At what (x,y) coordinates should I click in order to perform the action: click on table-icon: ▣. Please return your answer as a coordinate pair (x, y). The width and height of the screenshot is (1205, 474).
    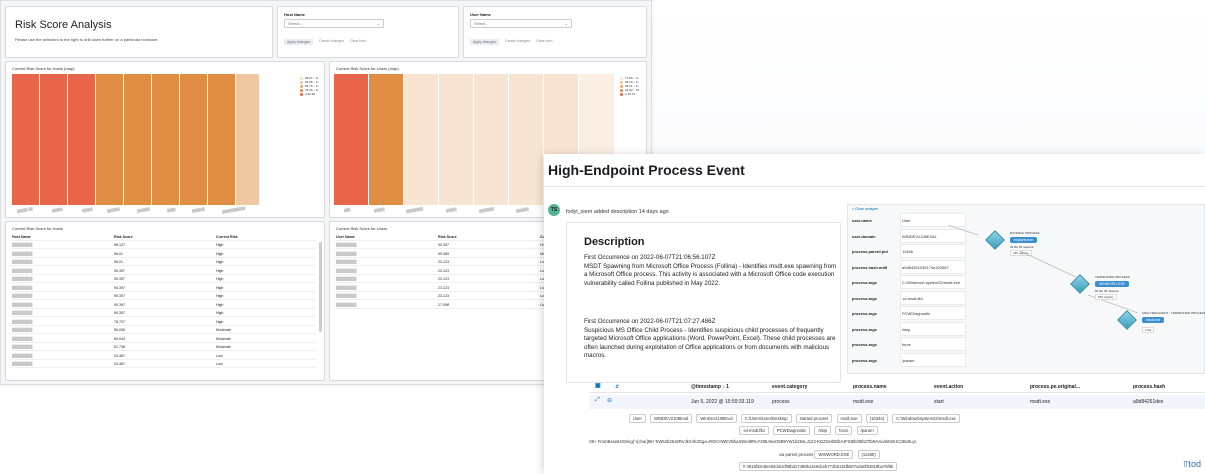
    Looking at the image, I should click on (598, 385).